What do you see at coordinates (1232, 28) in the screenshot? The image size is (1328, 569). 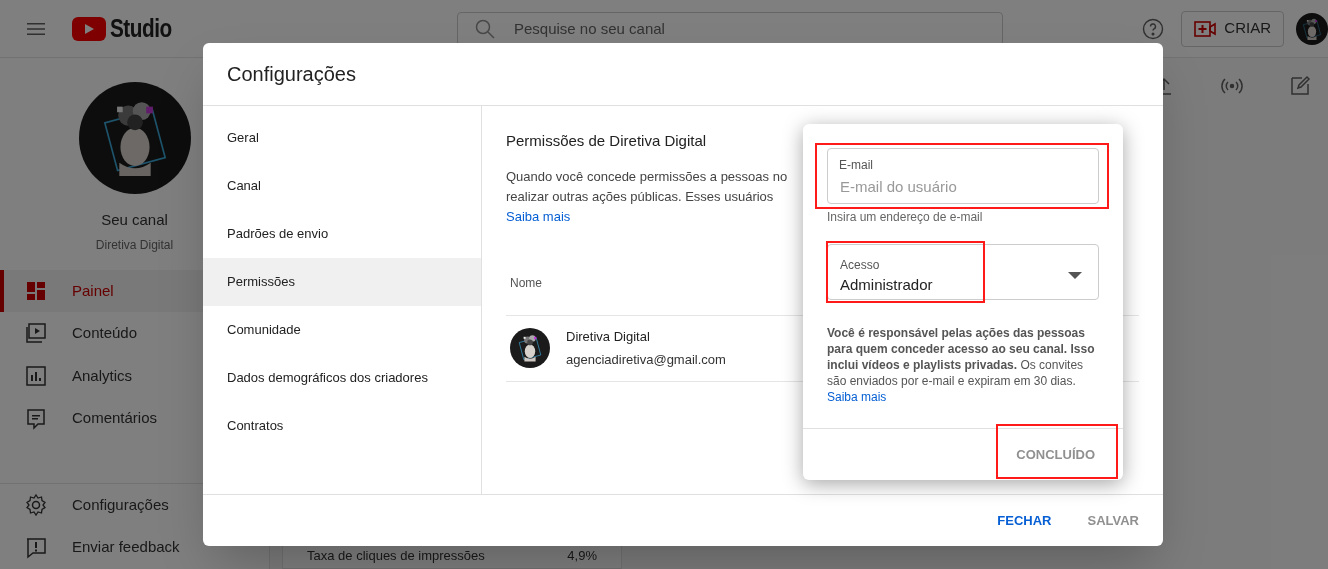 I see `create-button: CRIAR` at bounding box center [1232, 28].